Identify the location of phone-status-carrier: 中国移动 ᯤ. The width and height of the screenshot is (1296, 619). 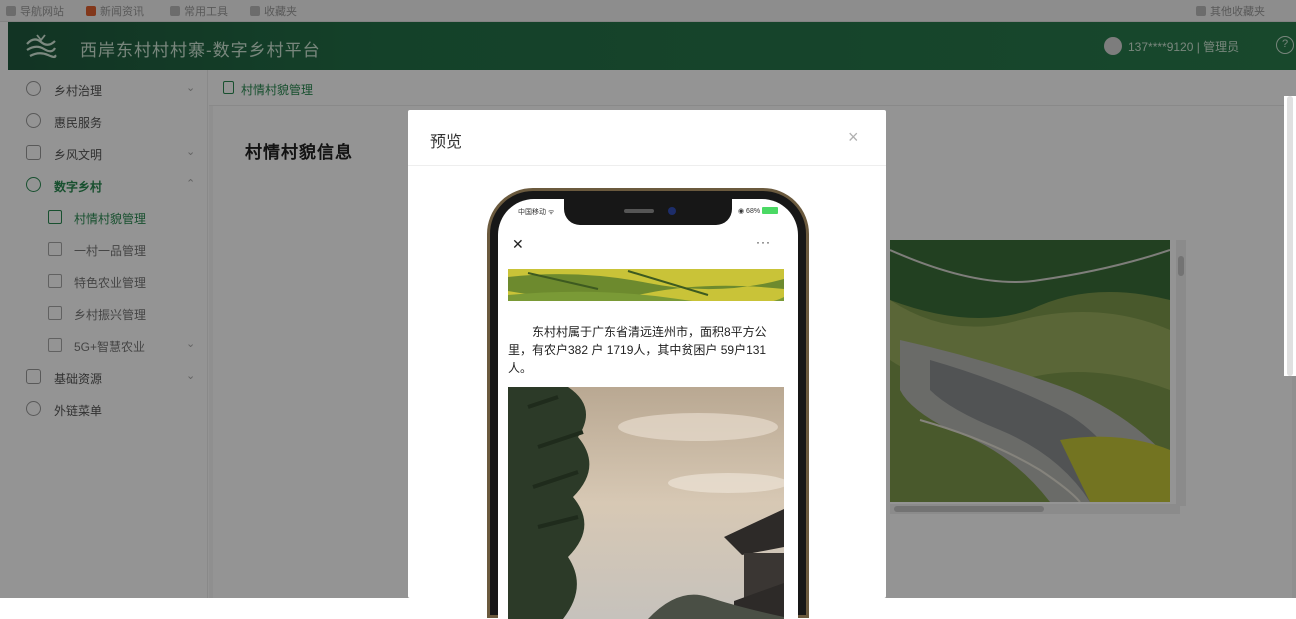
(536, 212).